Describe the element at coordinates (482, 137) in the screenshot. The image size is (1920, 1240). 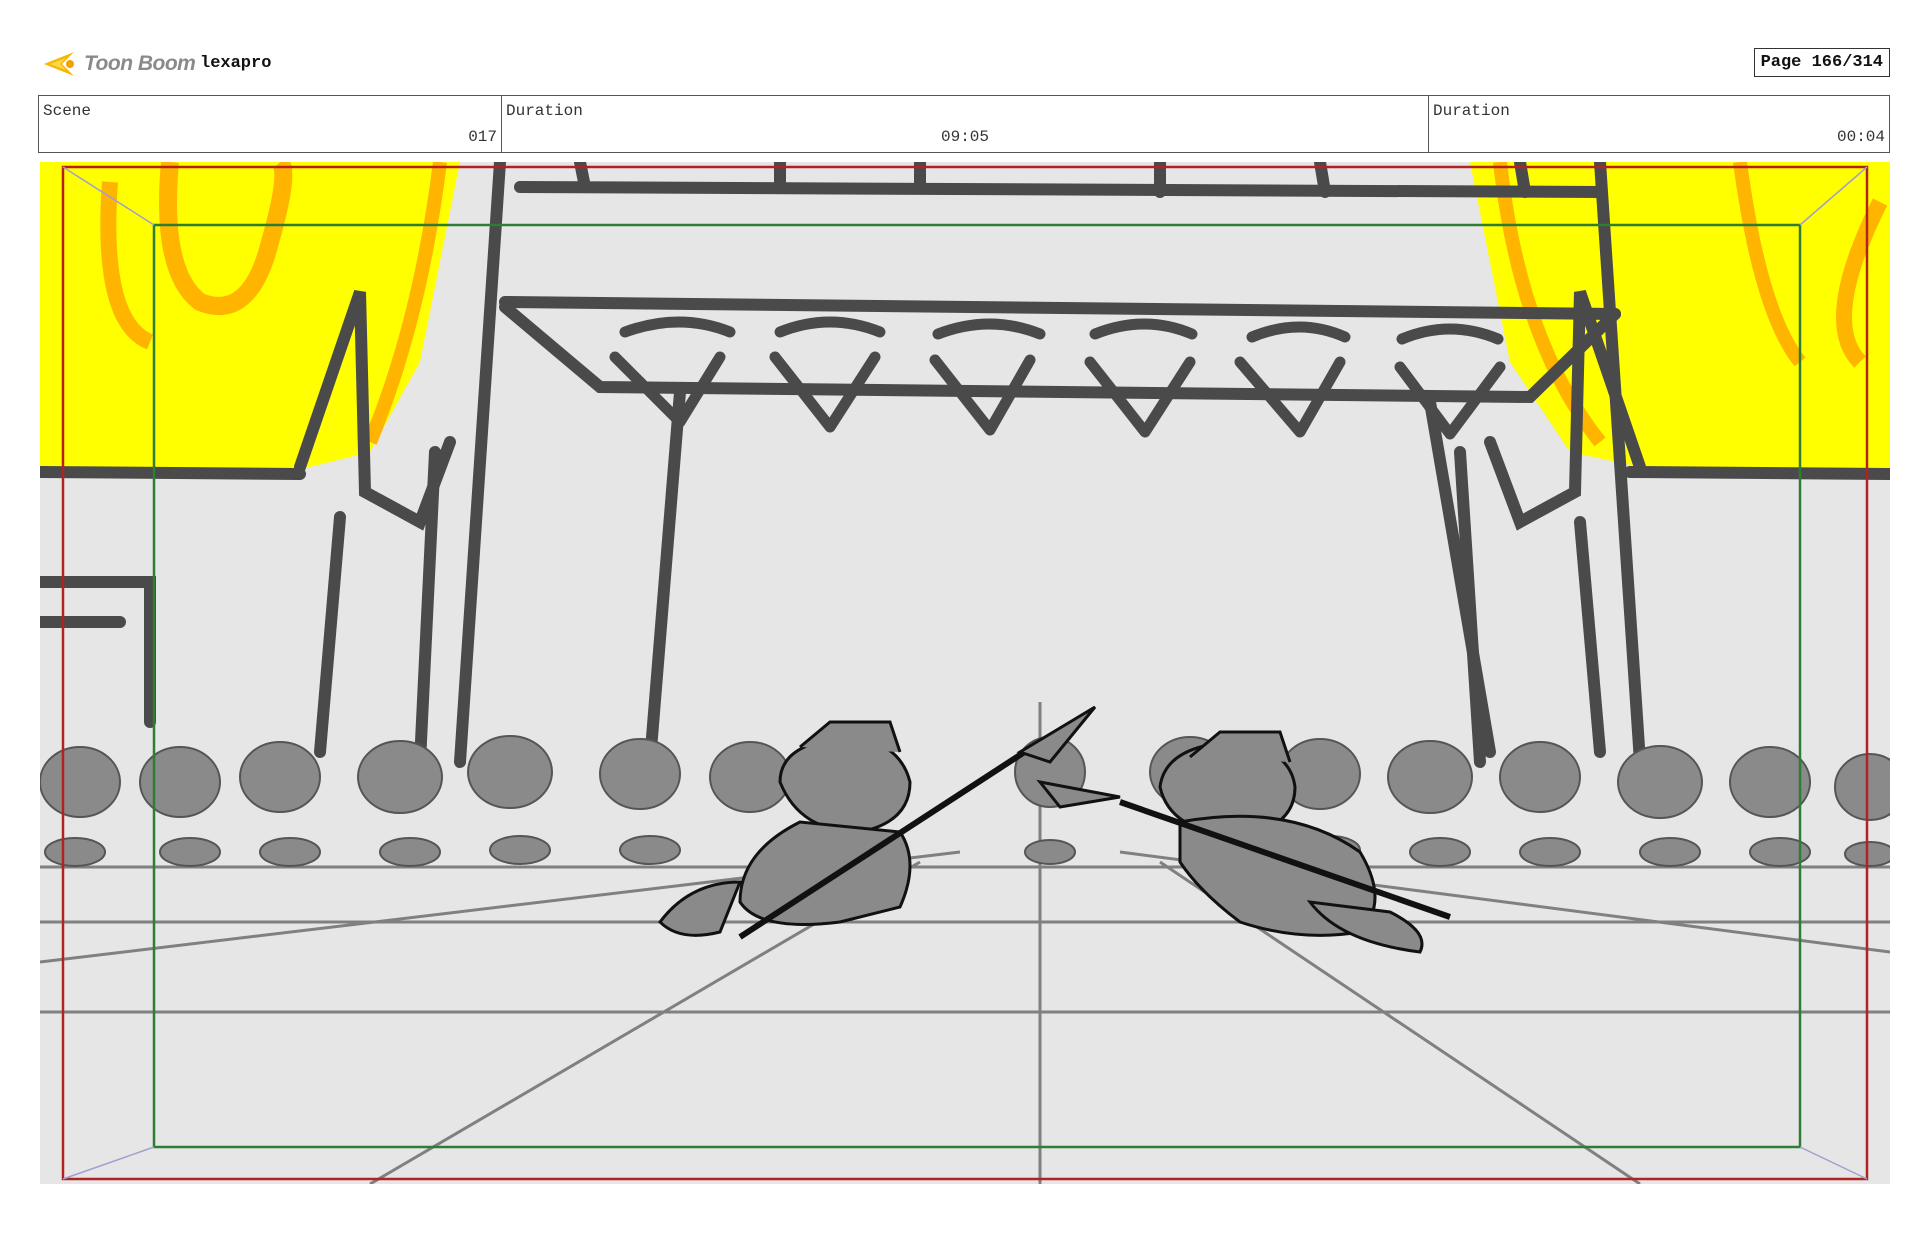
I see `scene-value: 017` at that location.